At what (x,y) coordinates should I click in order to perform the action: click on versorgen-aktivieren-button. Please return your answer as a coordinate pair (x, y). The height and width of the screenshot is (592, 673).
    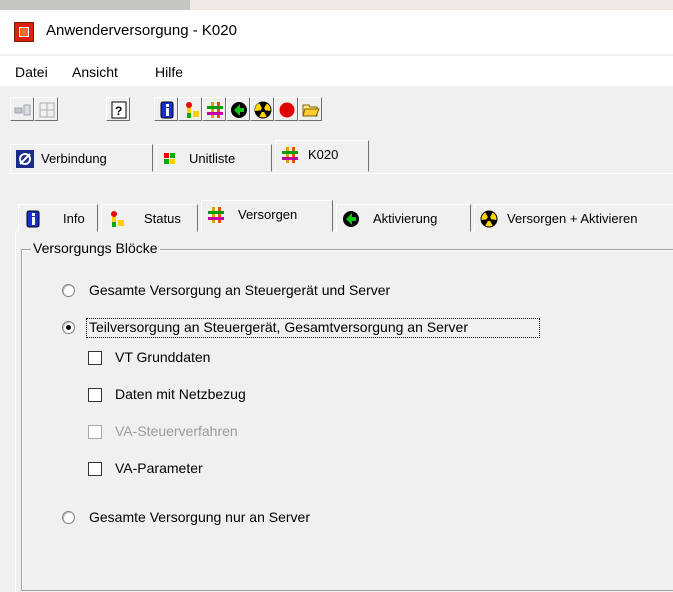
    Looking at the image, I should click on (262, 109).